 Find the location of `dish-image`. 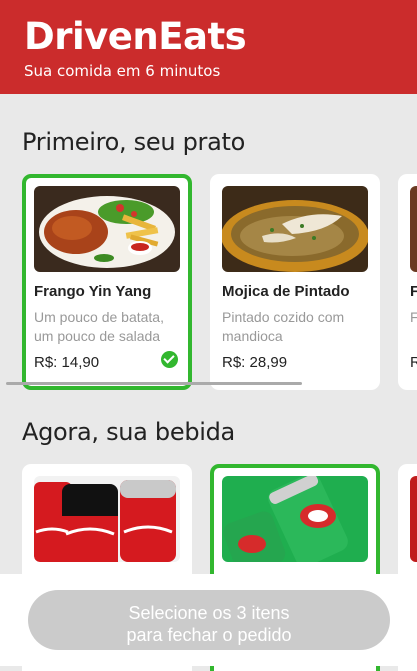

dish-image is located at coordinates (413, 229).